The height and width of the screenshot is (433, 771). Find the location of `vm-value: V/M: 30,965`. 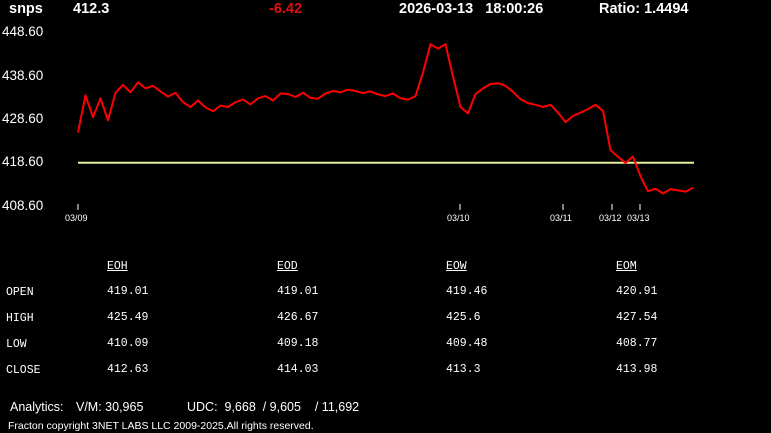

vm-value: V/M: 30,965 is located at coordinates (110, 407).